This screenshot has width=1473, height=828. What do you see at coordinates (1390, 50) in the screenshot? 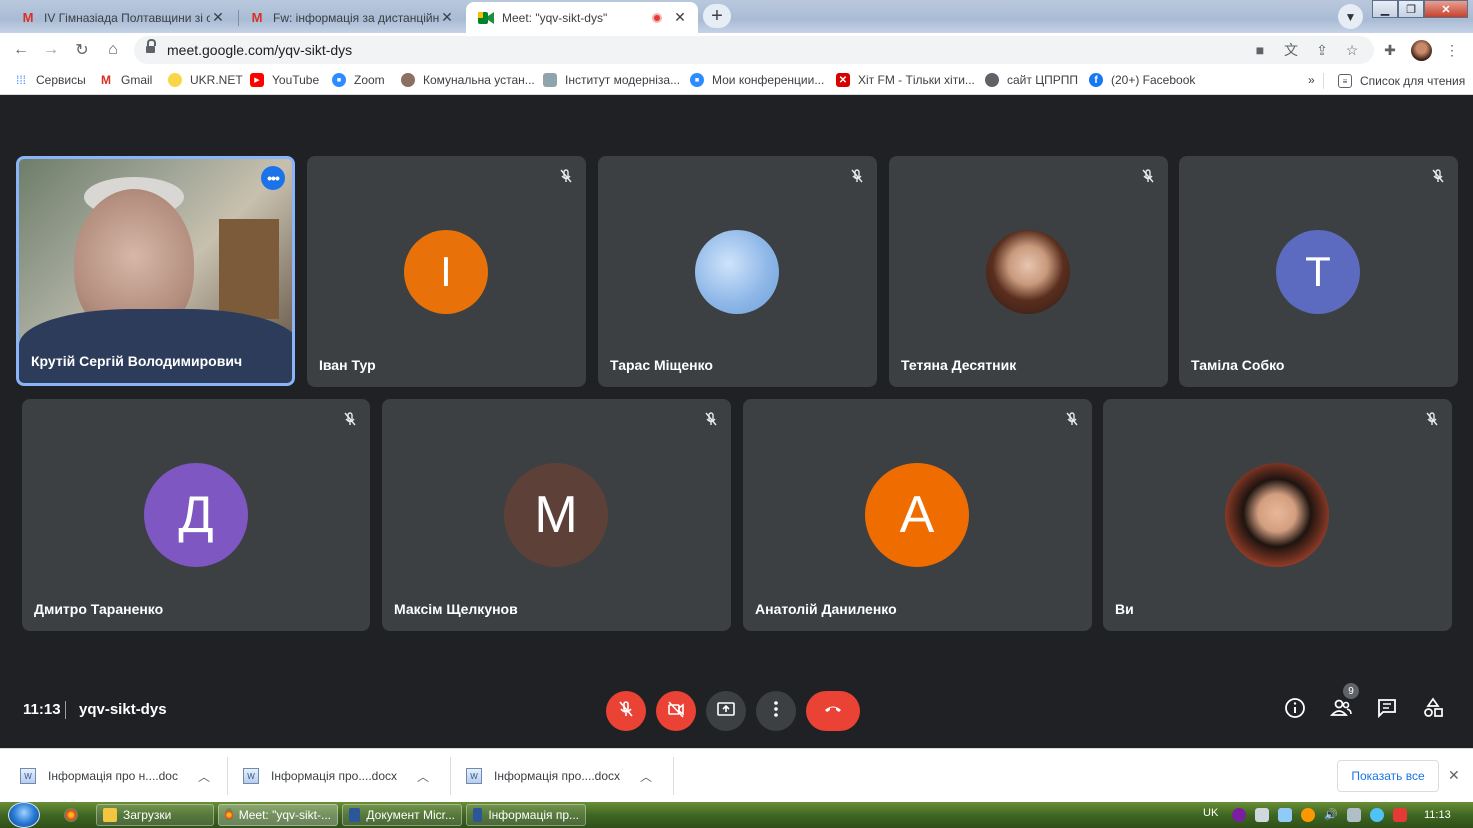
I see `extensions-puzzle-icon: ✚` at bounding box center [1390, 50].